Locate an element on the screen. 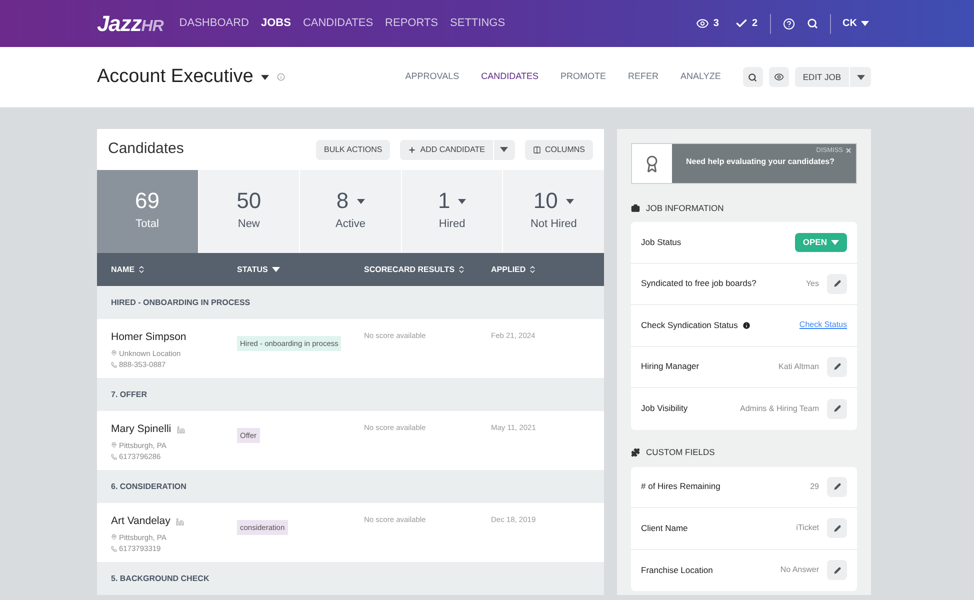 This screenshot has width=974, height=600. columns-icon is located at coordinates (536, 150).